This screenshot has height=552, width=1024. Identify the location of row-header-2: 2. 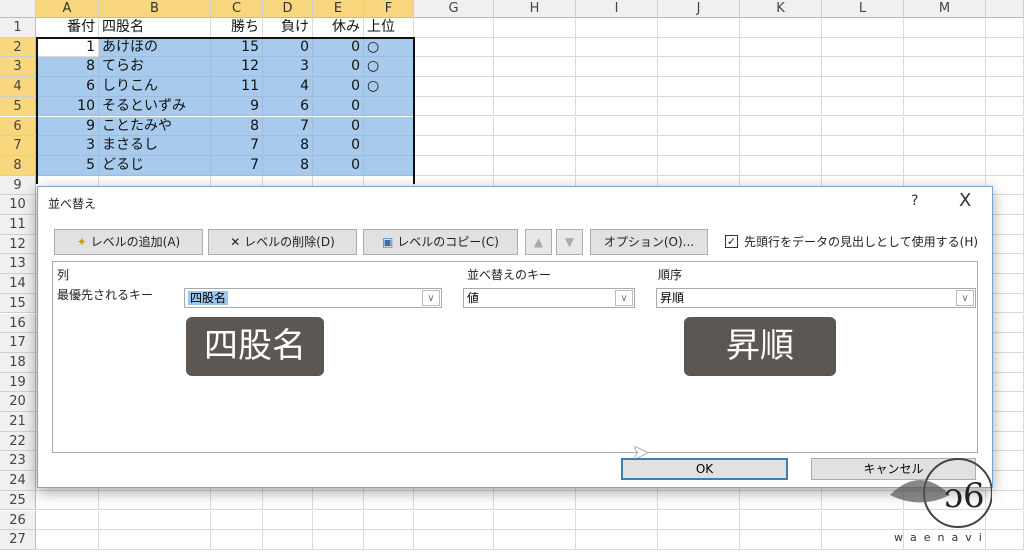
(18, 47).